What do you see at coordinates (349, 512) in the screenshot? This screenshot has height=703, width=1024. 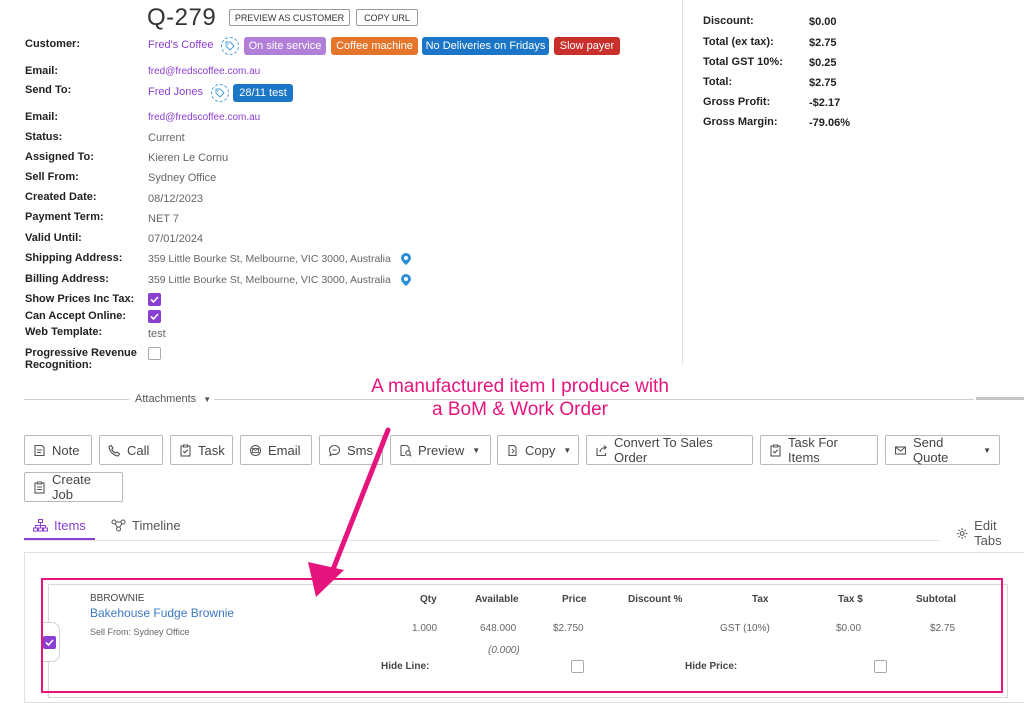 I see `annotation-arrow` at bounding box center [349, 512].